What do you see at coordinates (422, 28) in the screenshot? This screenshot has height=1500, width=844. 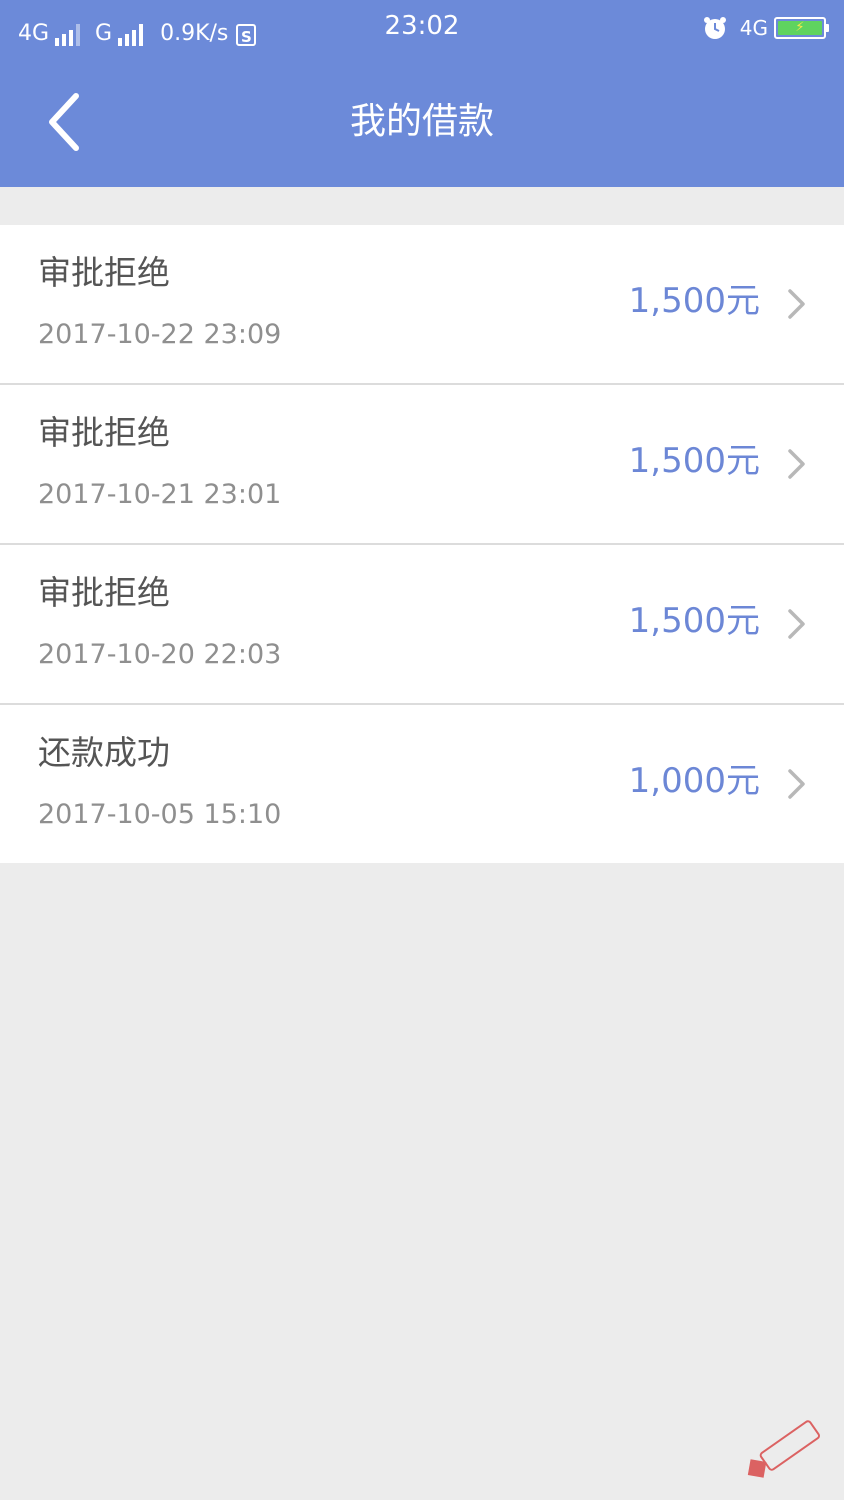 I see `status-bar: 4G G 0.9K/s S 23:02 4G ⚡` at bounding box center [422, 28].